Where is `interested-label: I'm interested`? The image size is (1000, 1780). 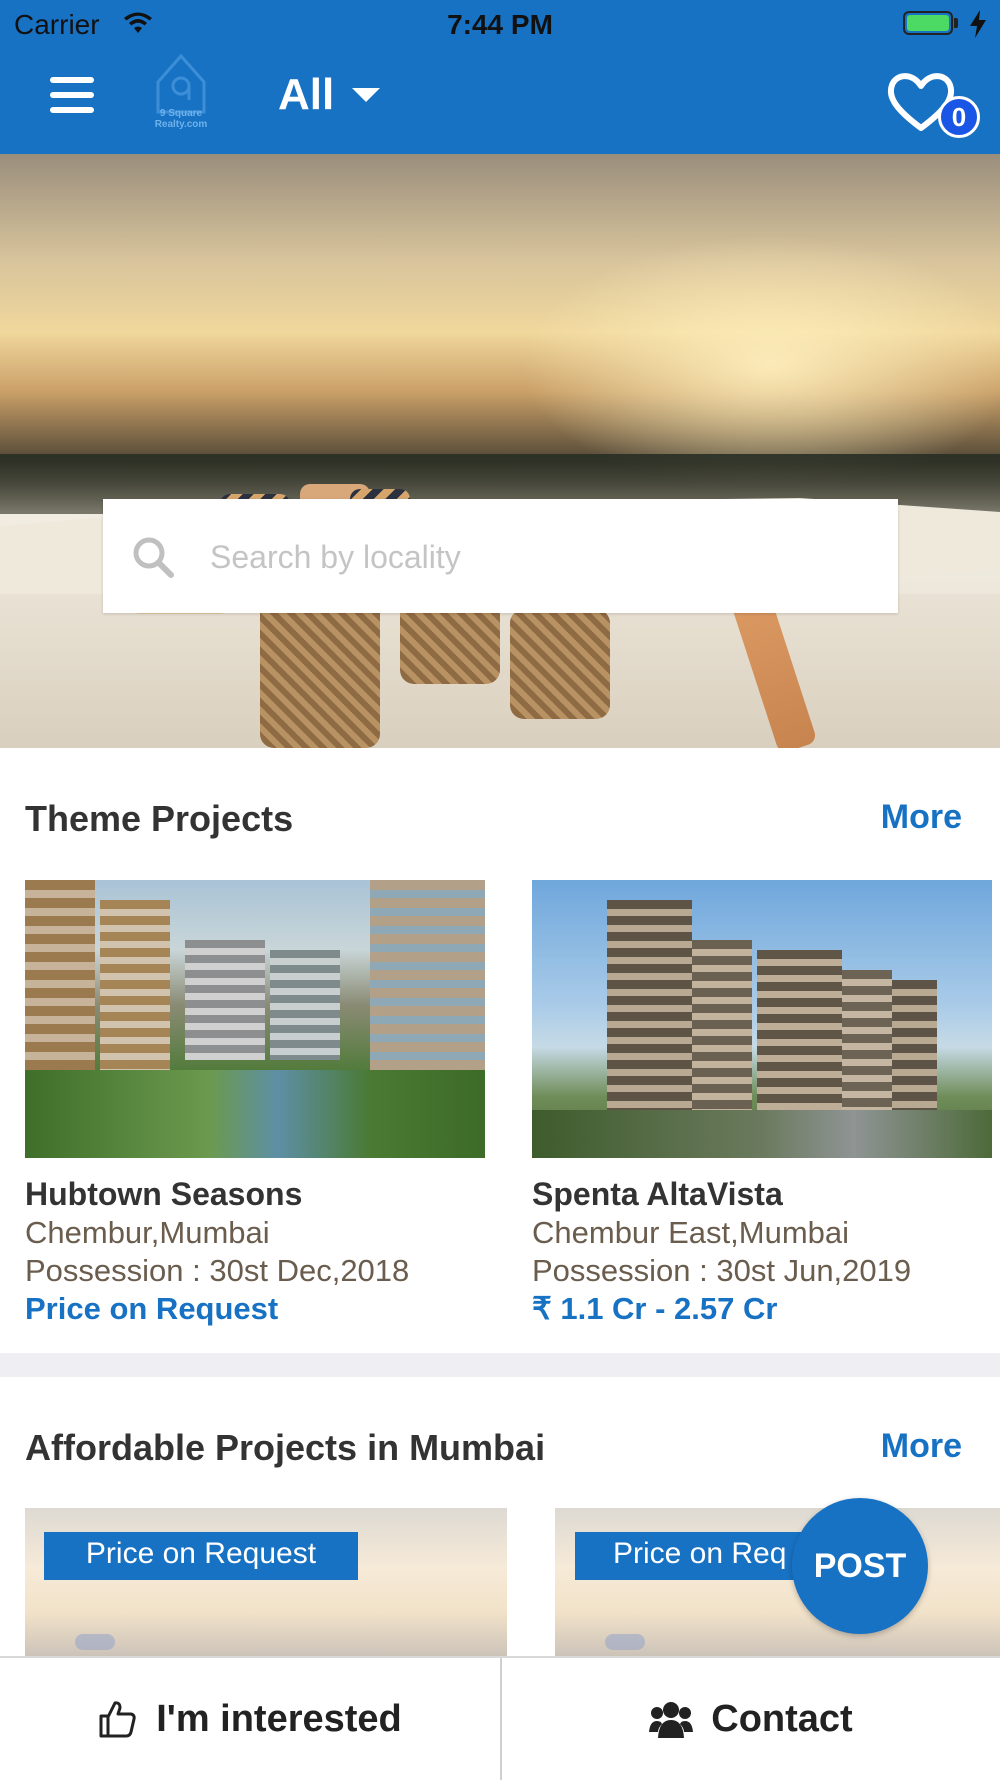
interested-label: I'm interested is located at coordinates (279, 1718).